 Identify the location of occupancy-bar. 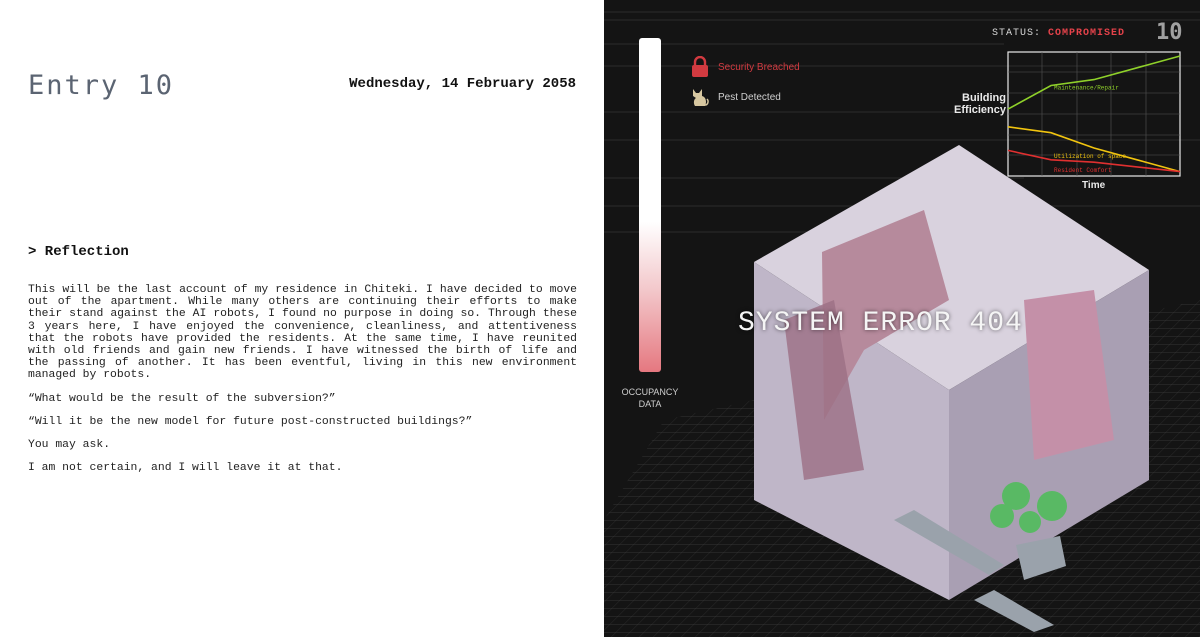
(650, 205).